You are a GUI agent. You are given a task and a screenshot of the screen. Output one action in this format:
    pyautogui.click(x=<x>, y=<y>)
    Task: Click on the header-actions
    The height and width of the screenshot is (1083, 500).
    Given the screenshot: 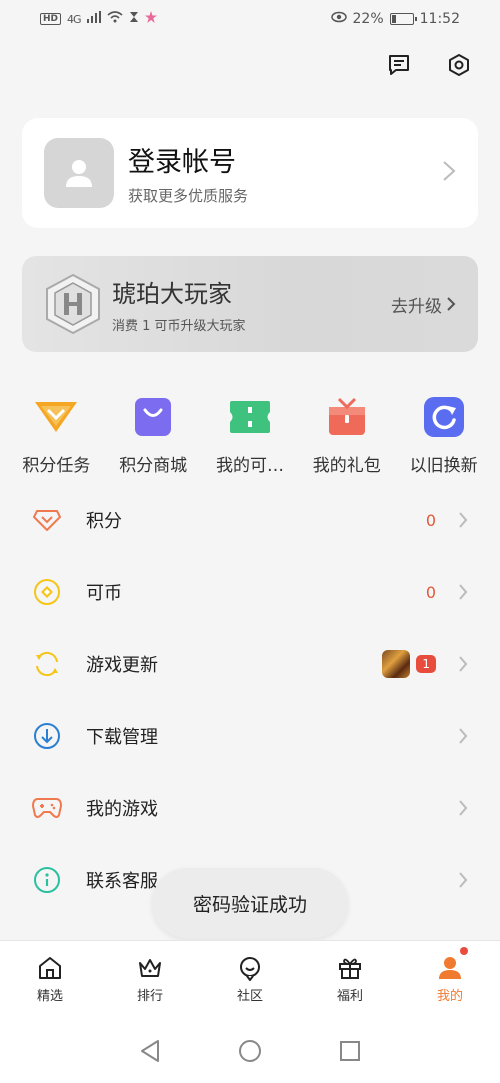 What is the action you would take?
    pyautogui.click(x=429, y=65)
    